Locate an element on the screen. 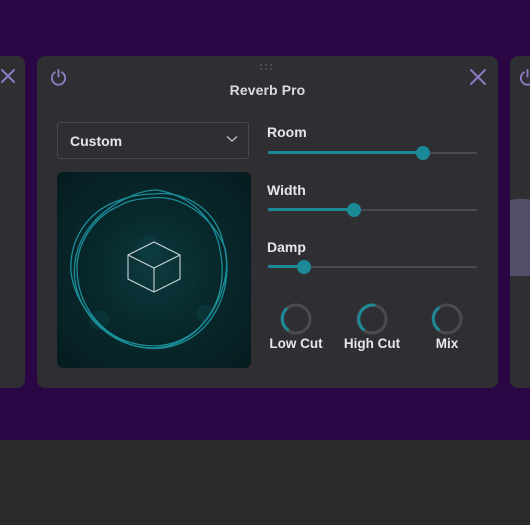  mix-knob is located at coordinates (447, 319).